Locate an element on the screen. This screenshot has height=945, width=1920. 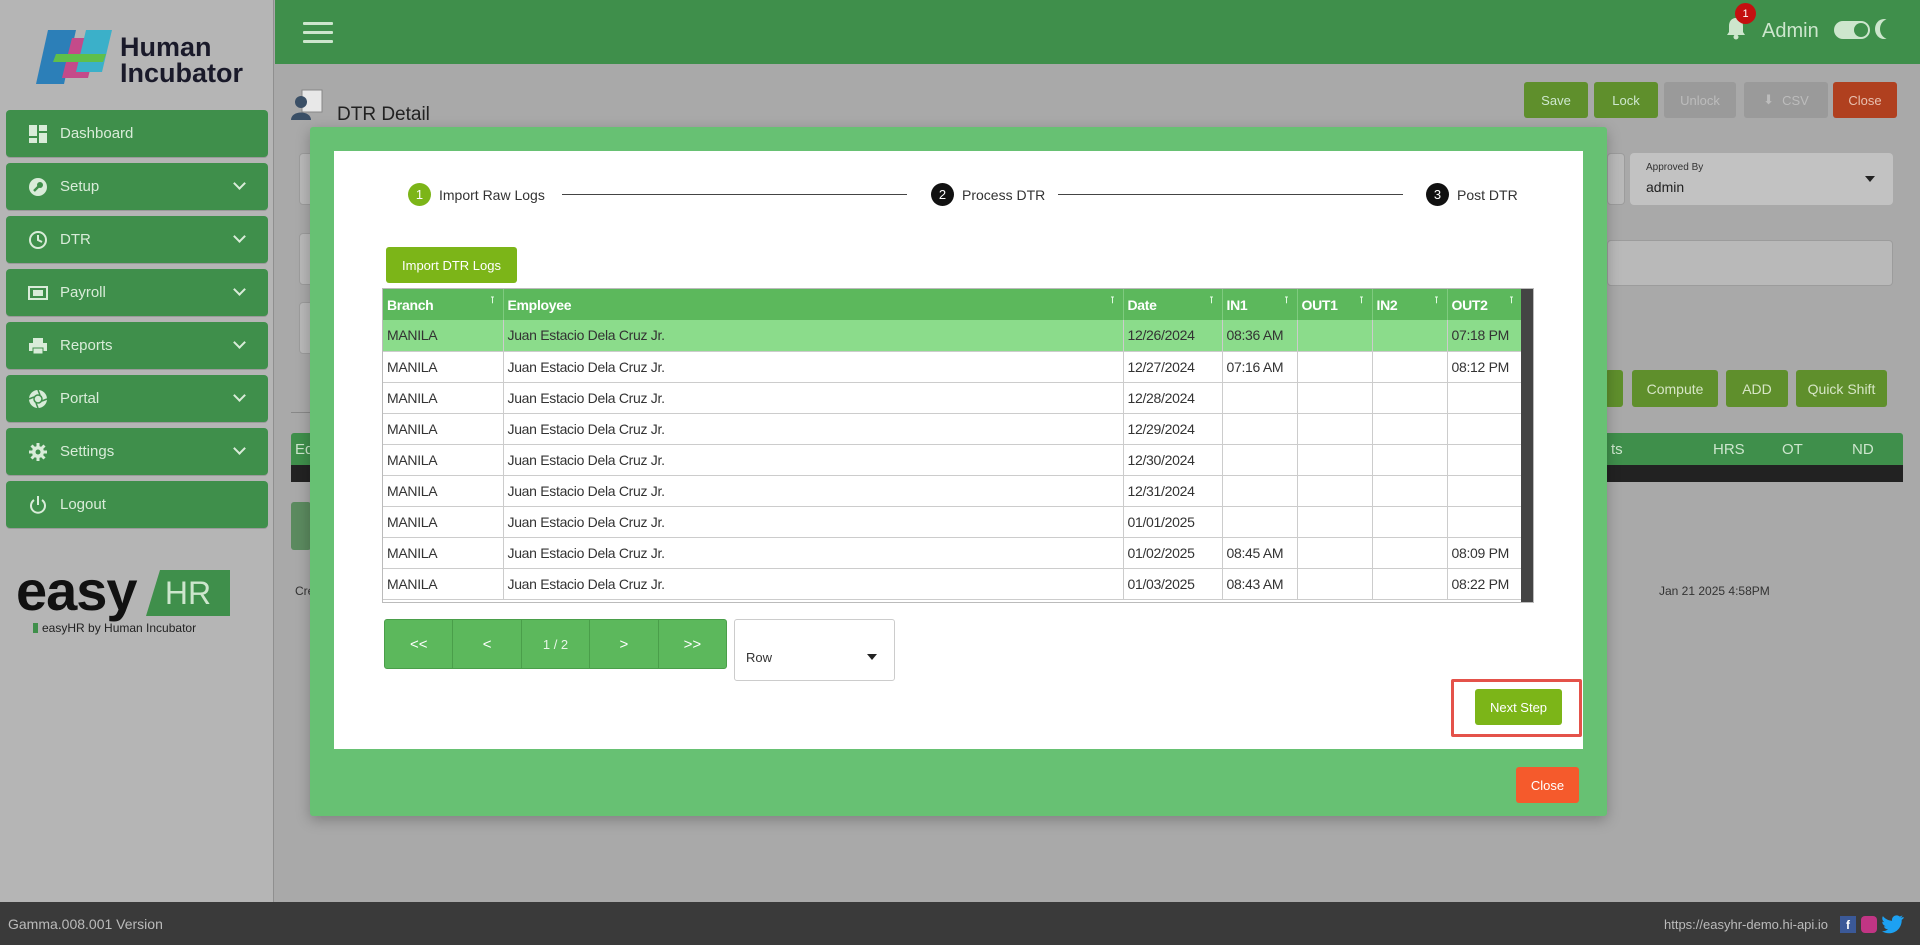
instagram-icon is located at coordinates (1869, 924).